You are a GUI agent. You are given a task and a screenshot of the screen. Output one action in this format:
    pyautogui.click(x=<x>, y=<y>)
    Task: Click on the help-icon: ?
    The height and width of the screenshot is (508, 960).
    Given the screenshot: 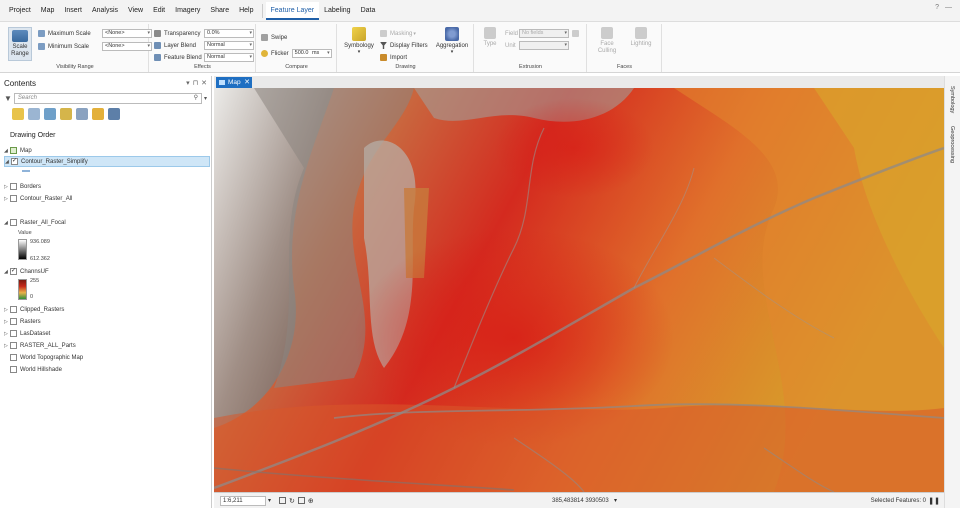 What is the action you would take?
    pyautogui.click(x=937, y=7)
    